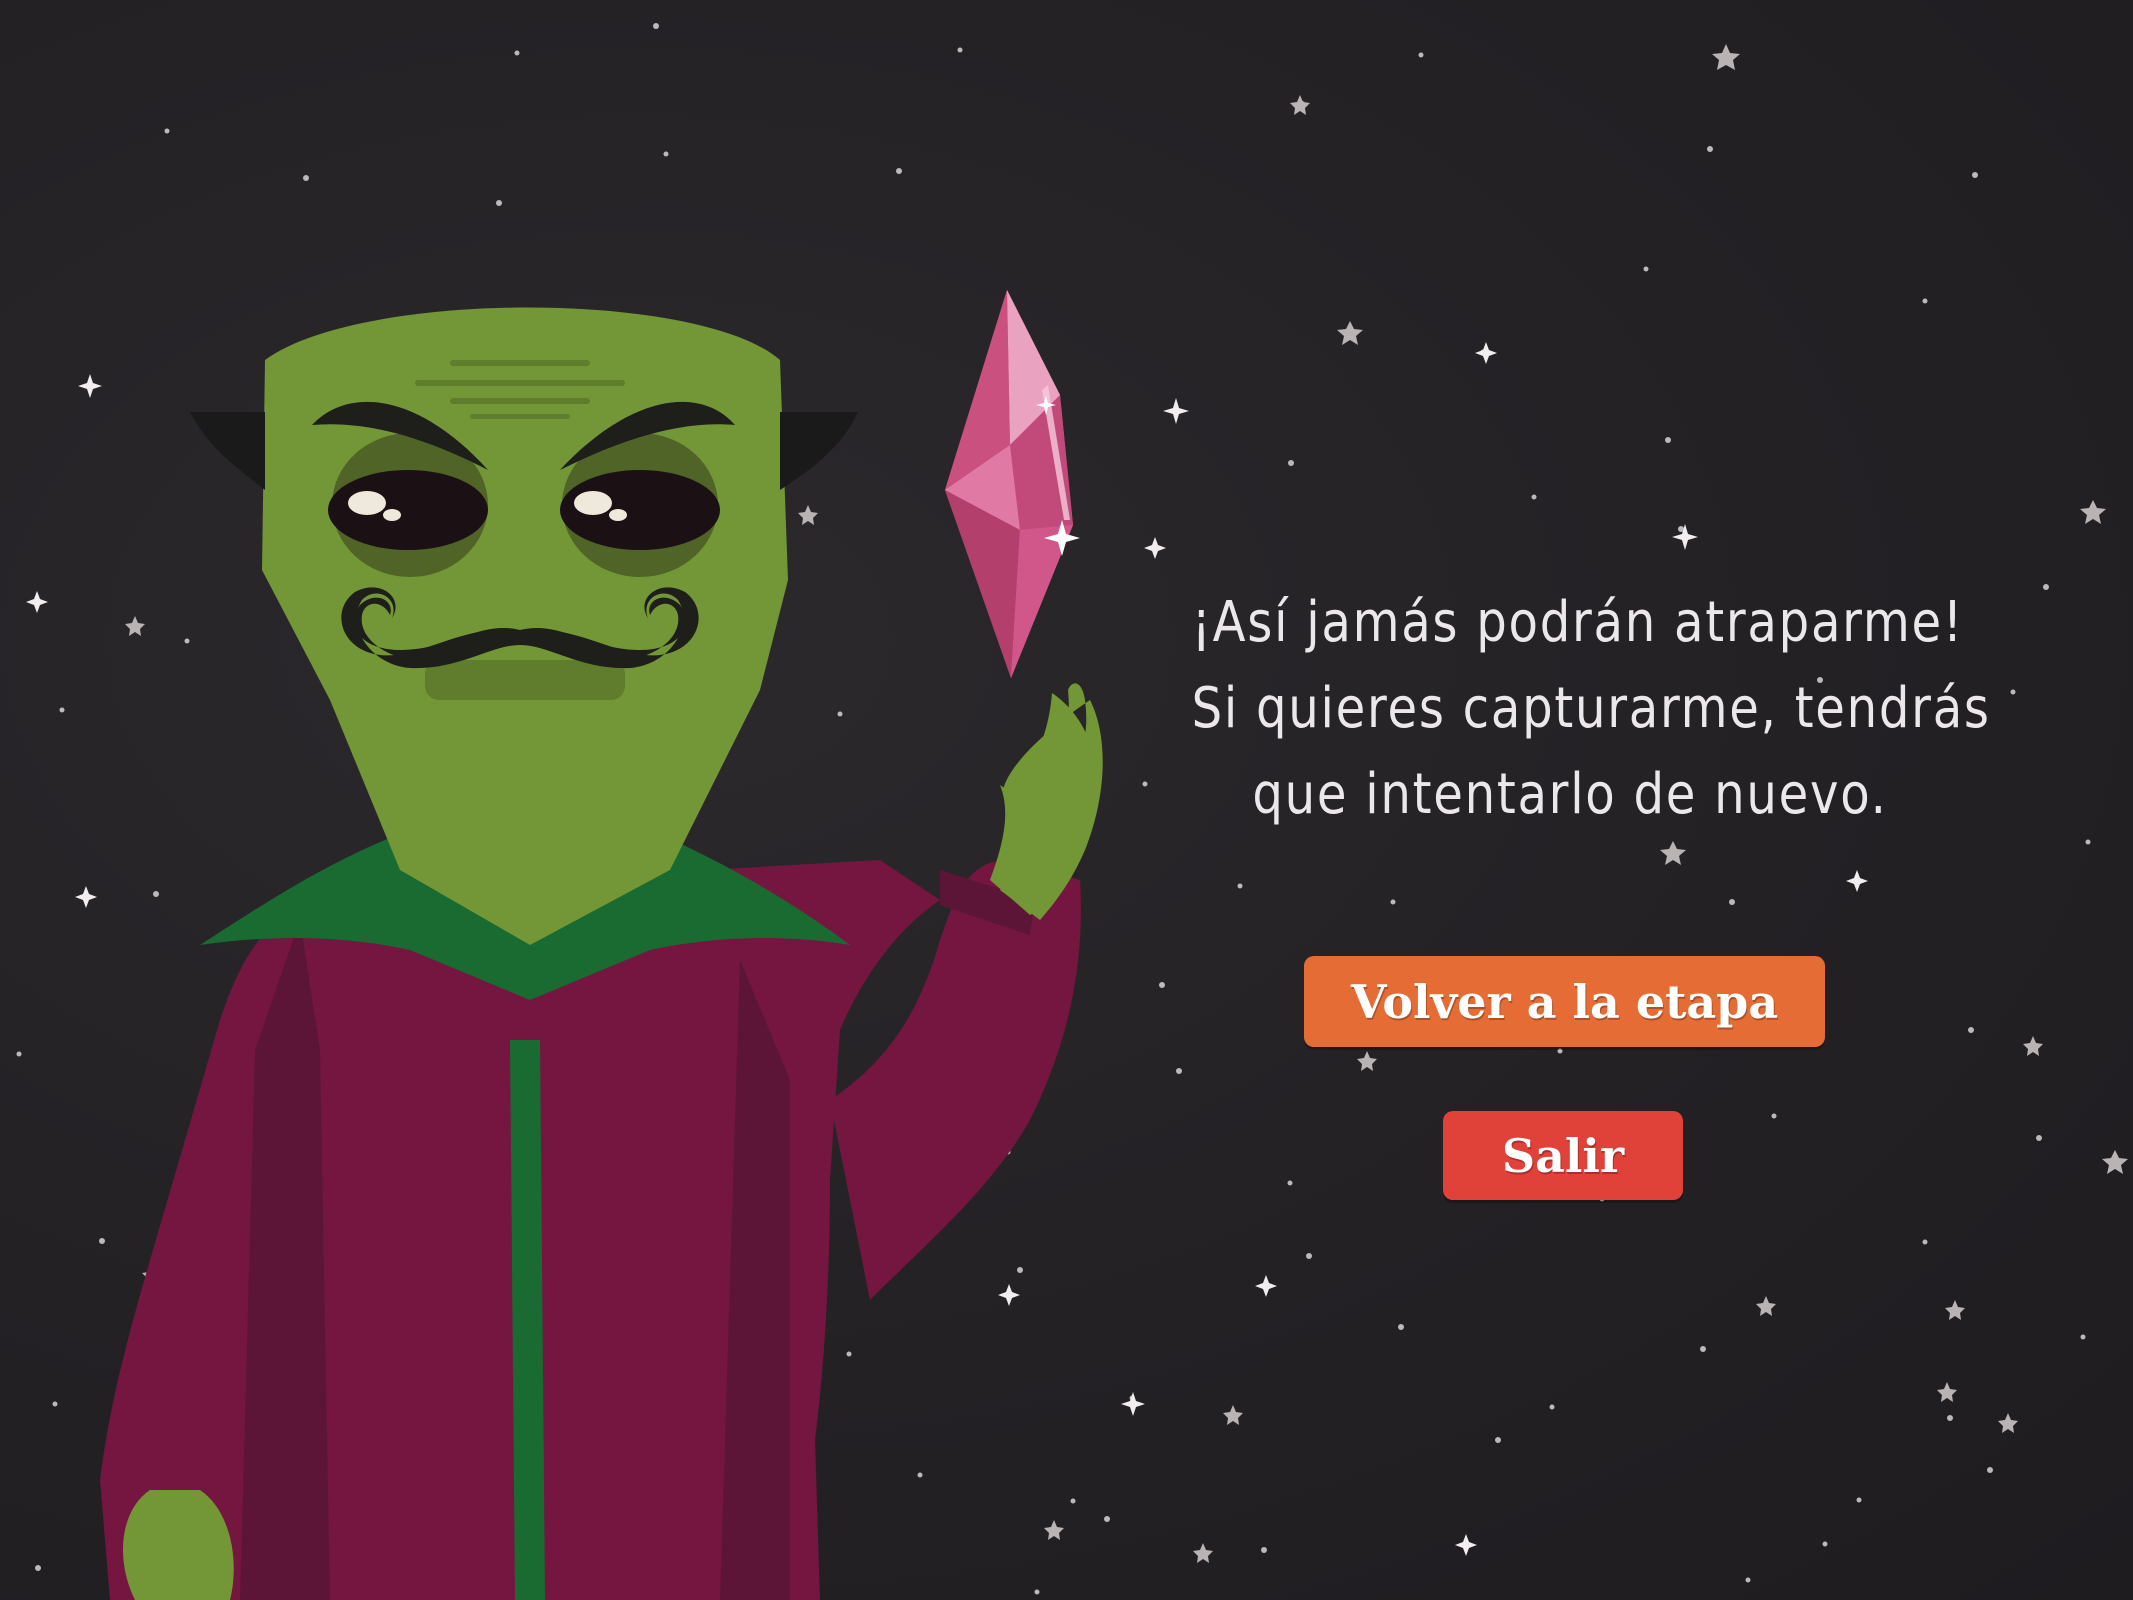  I want to click on message-line-3: que intentarlo de nuevo., so click(1570, 794).